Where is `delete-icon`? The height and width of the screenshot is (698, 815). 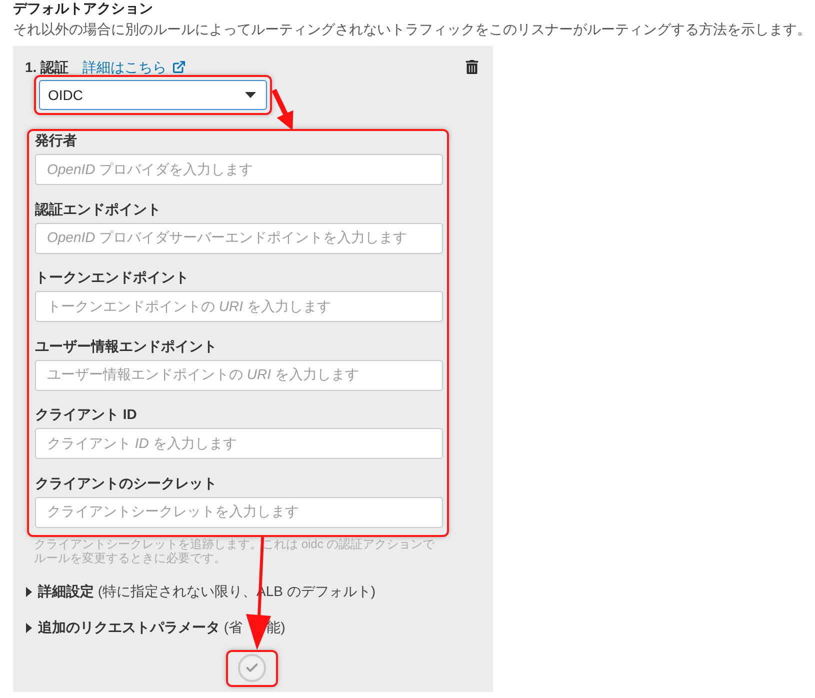
delete-icon is located at coordinates (472, 67).